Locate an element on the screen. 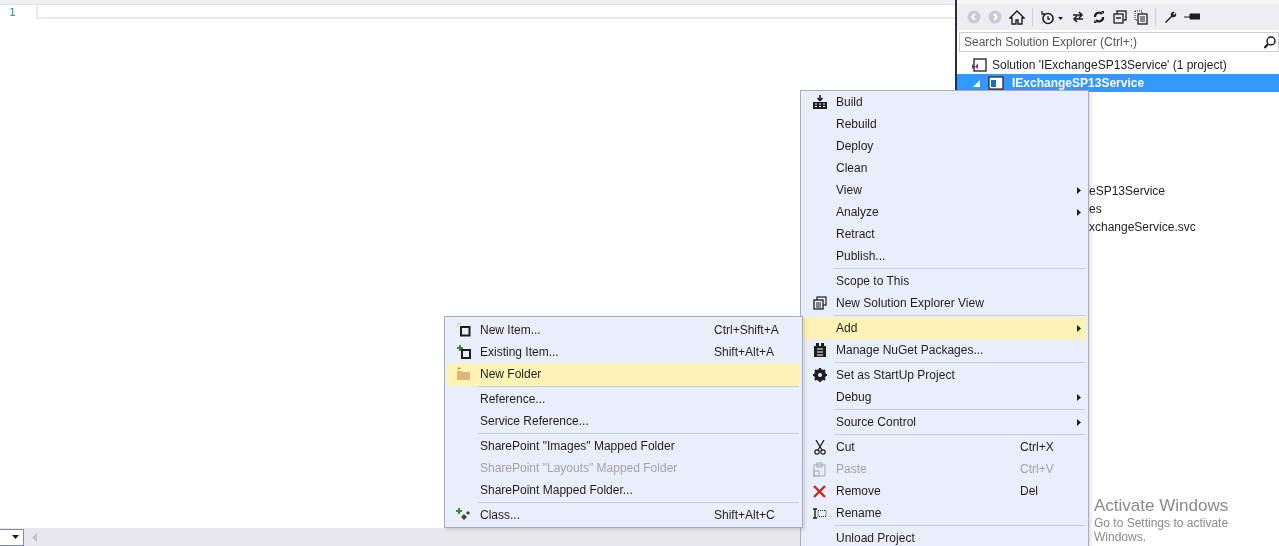  show-all-files-icon is located at coordinates (1141, 17).